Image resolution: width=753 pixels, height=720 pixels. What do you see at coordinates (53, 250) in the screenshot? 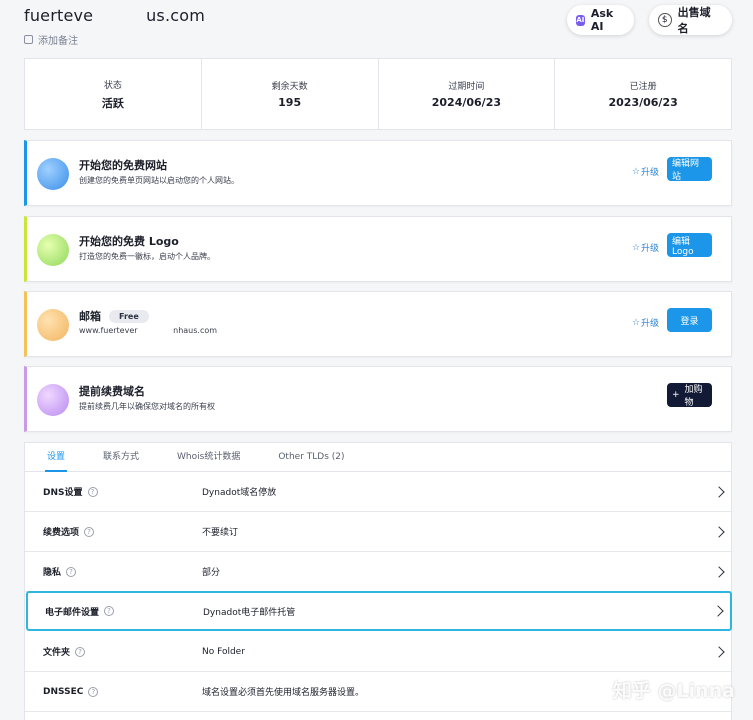
I see `logo-avatar` at bounding box center [53, 250].